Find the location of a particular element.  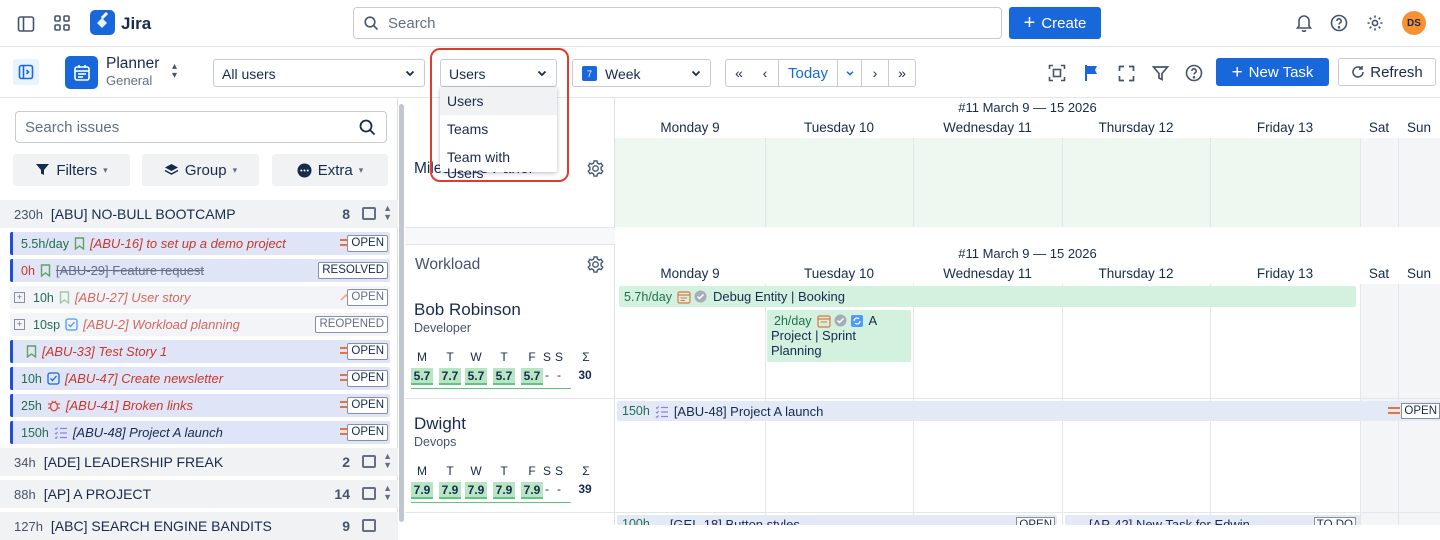

period-select: 7 Week is located at coordinates (641, 73).